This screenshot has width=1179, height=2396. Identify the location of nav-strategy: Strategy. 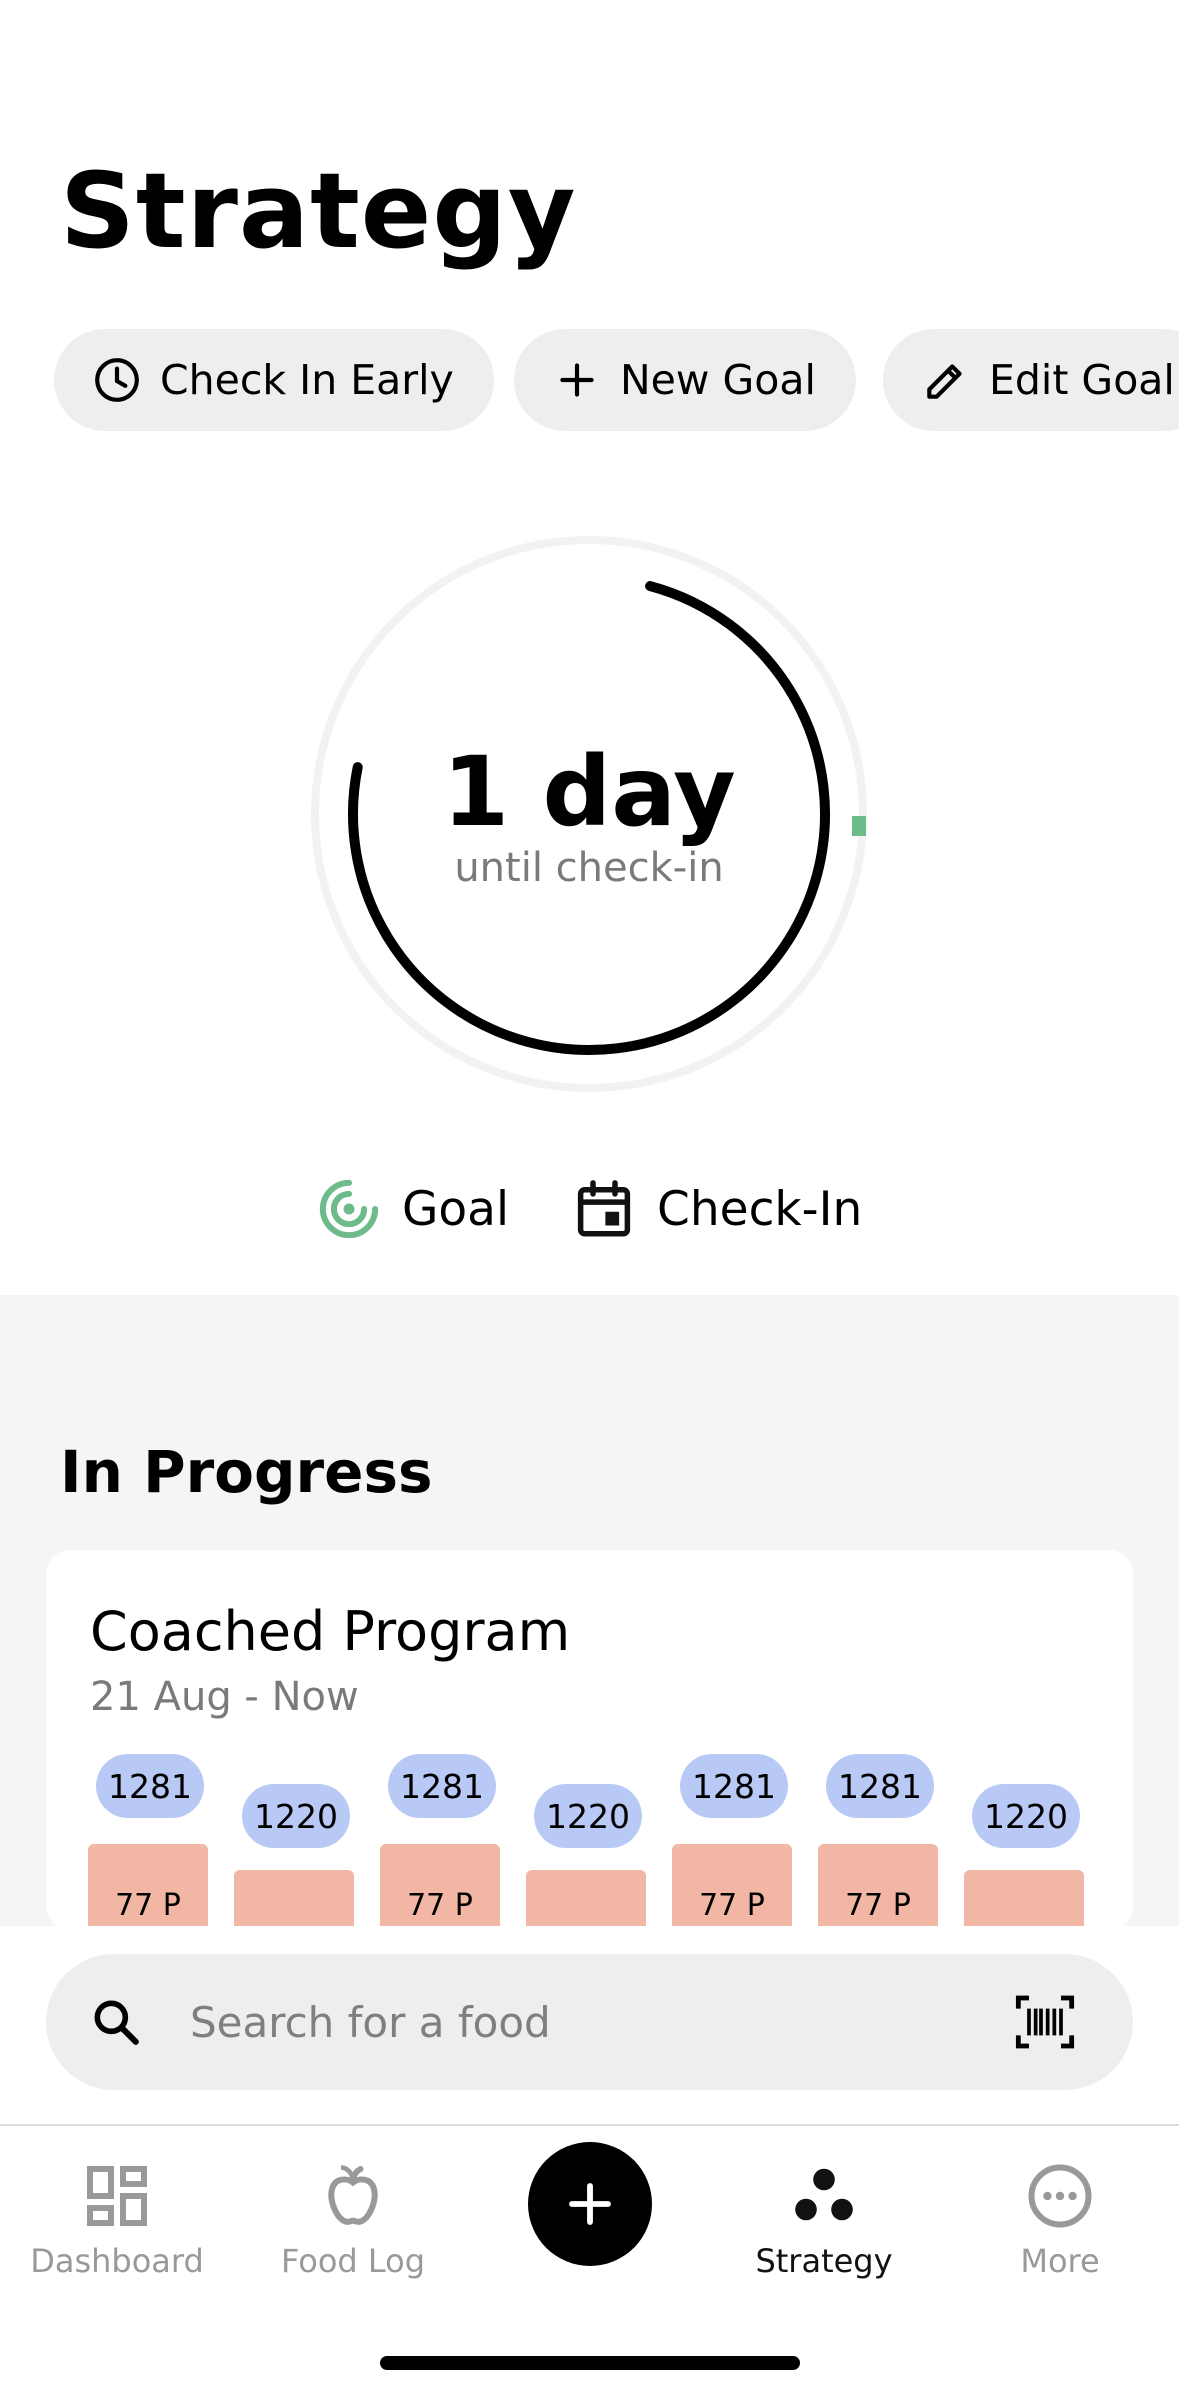
(824, 2205).